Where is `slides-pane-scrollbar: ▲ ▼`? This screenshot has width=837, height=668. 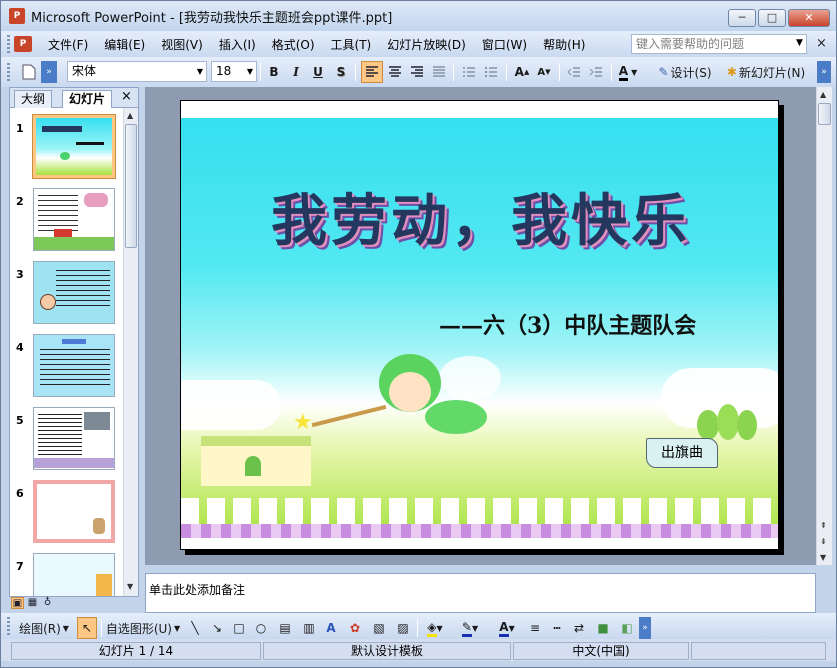 slides-pane-scrollbar: ▲ ▼ is located at coordinates (130, 352).